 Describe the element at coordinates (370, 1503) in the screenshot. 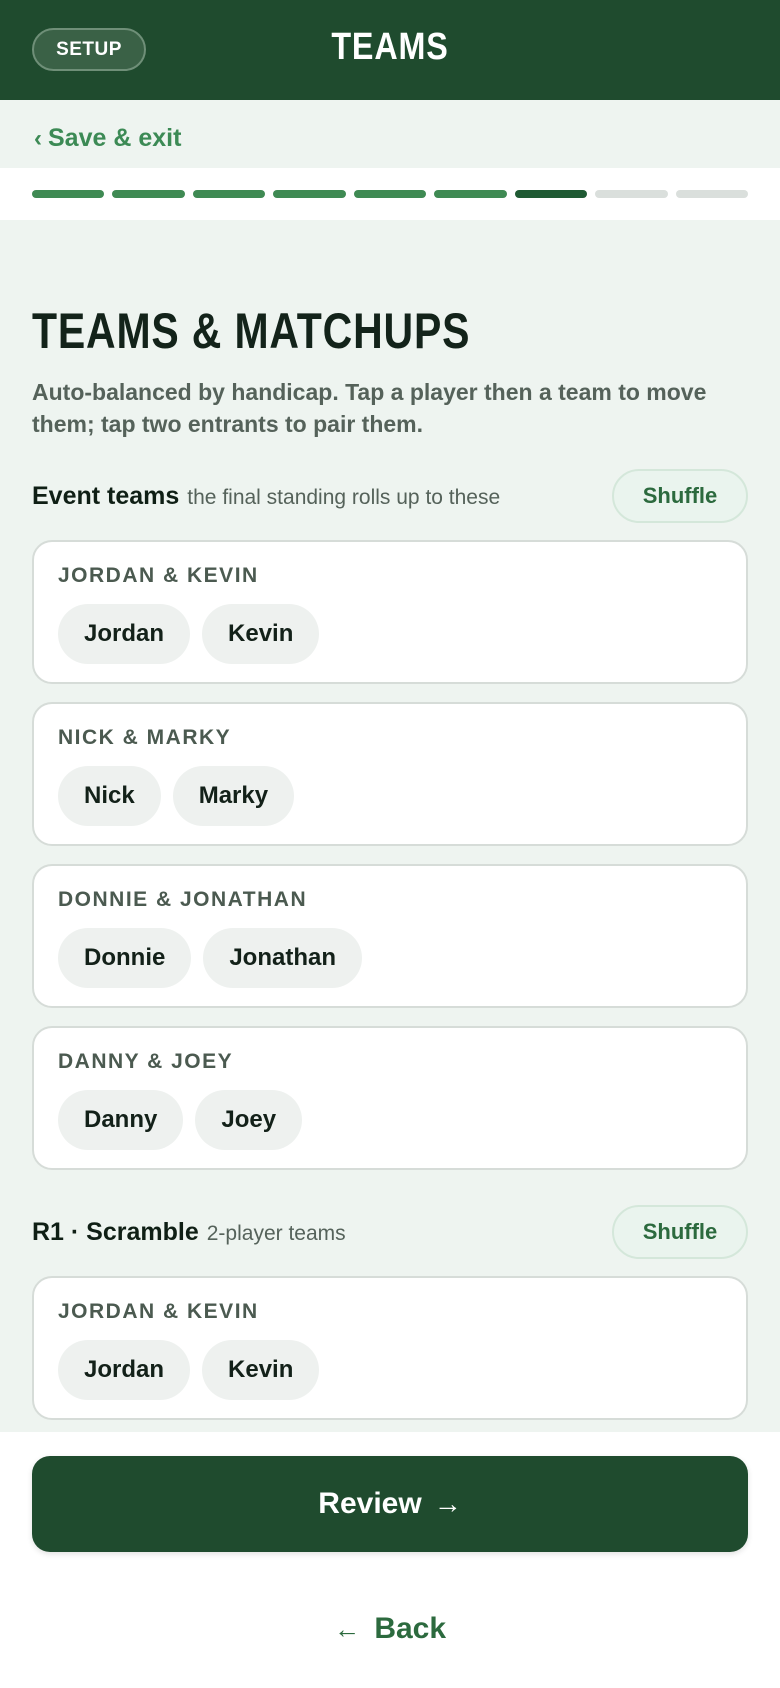

I see `review-label: Review` at that location.